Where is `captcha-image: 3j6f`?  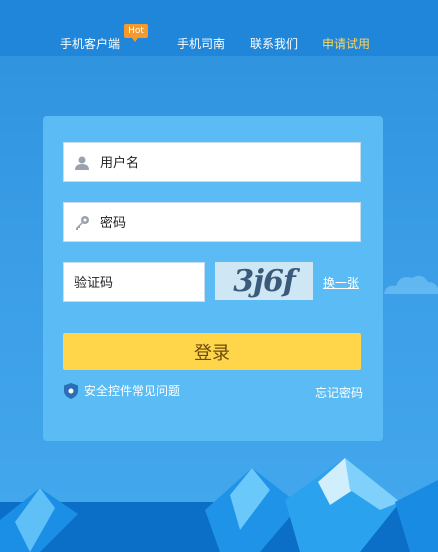
captcha-image: 3j6f is located at coordinates (264, 281).